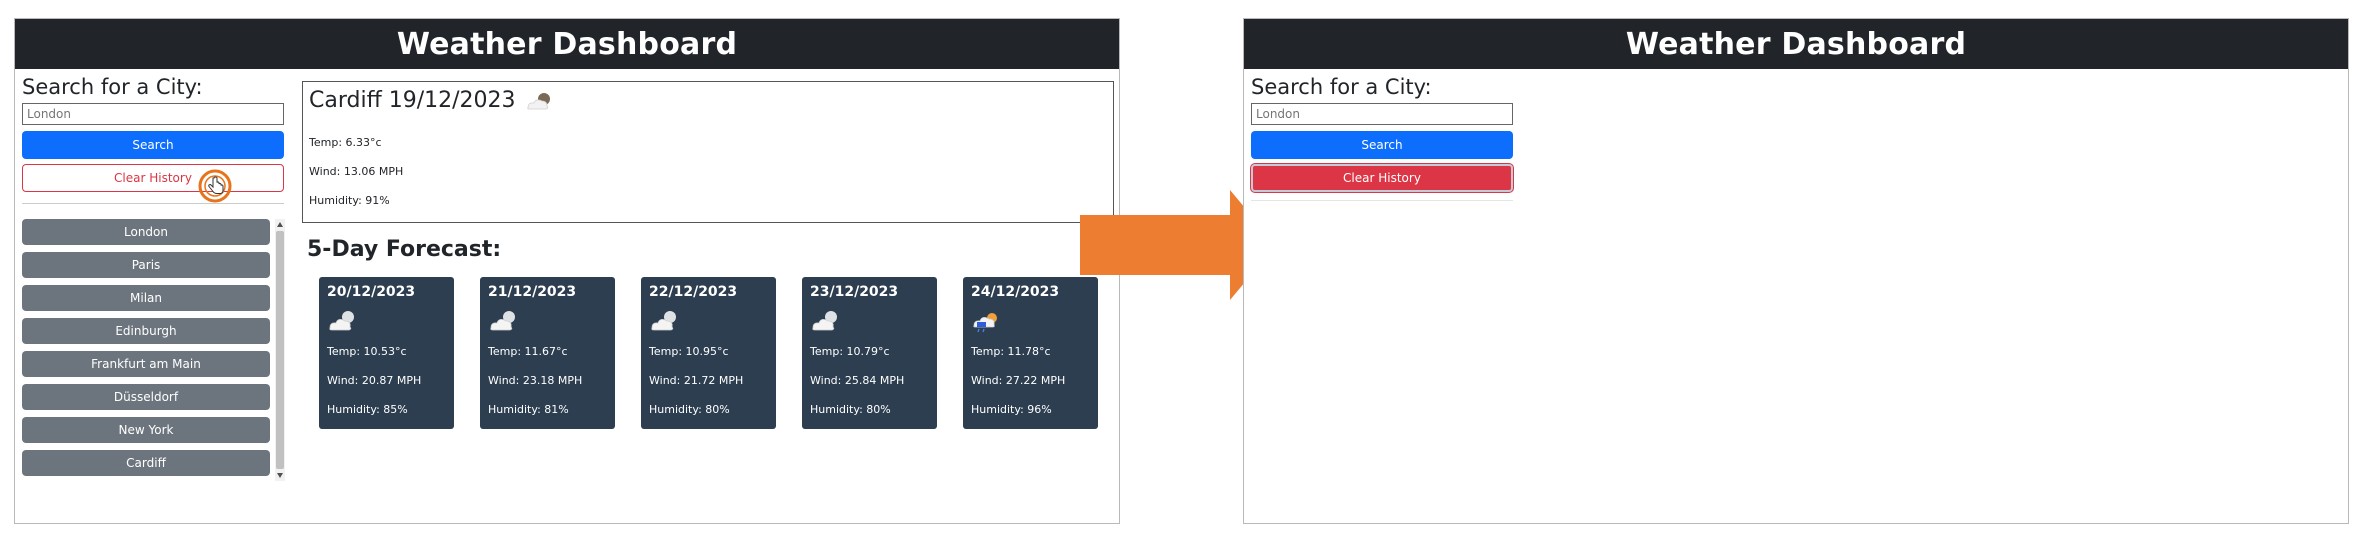 This screenshot has width=2370, height=545. I want to click on current-temp: Temp: 6.33°c, so click(345, 142).